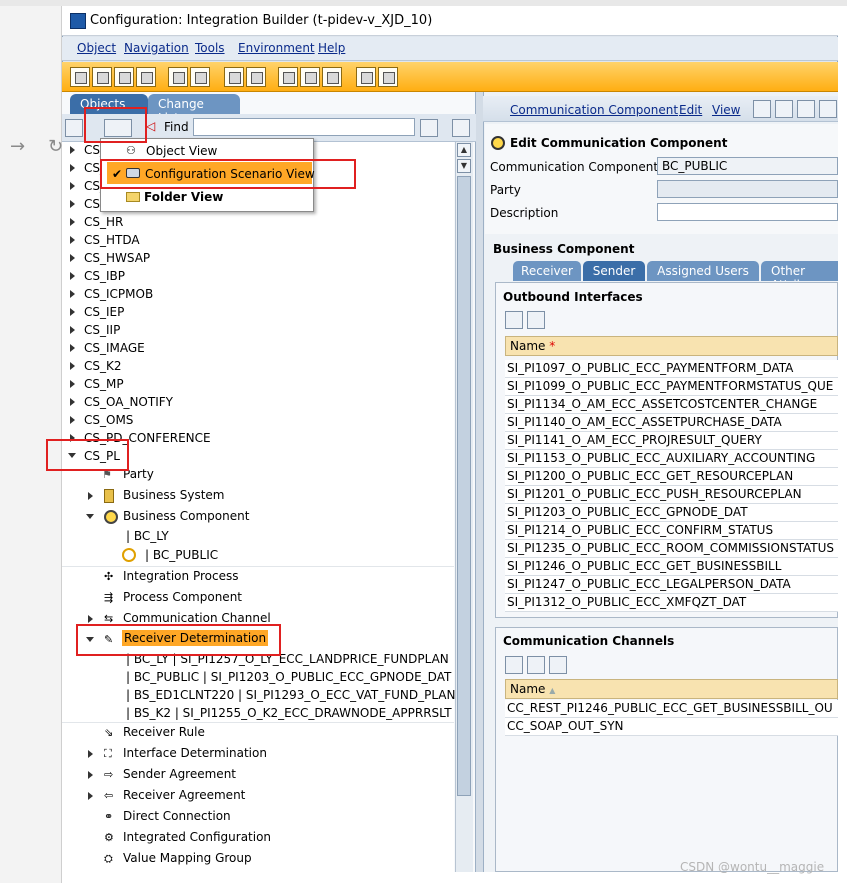 The image size is (847, 883). I want to click on binoculars-icon, so click(429, 128).